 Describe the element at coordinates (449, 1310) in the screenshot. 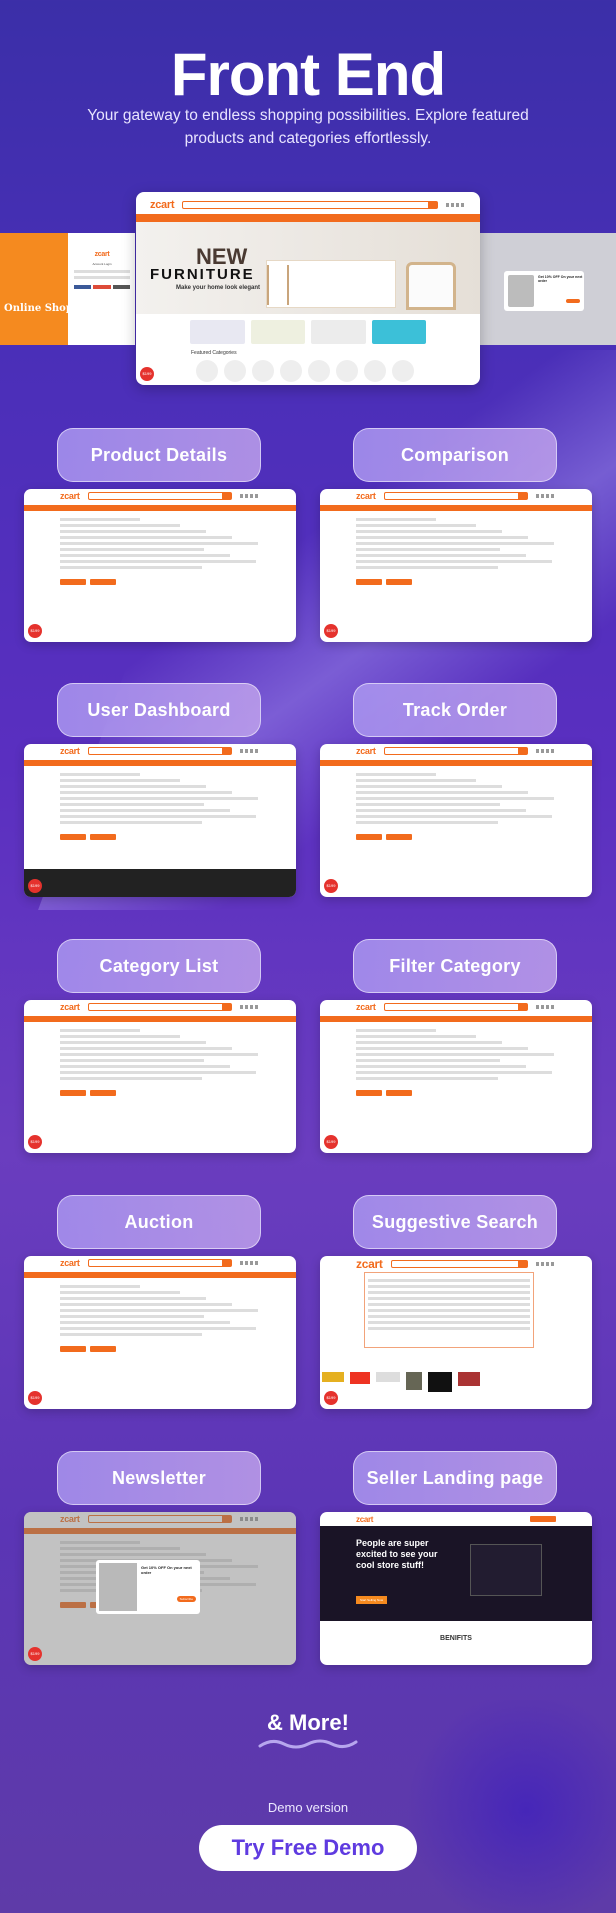

I see `search-suggestions` at that location.